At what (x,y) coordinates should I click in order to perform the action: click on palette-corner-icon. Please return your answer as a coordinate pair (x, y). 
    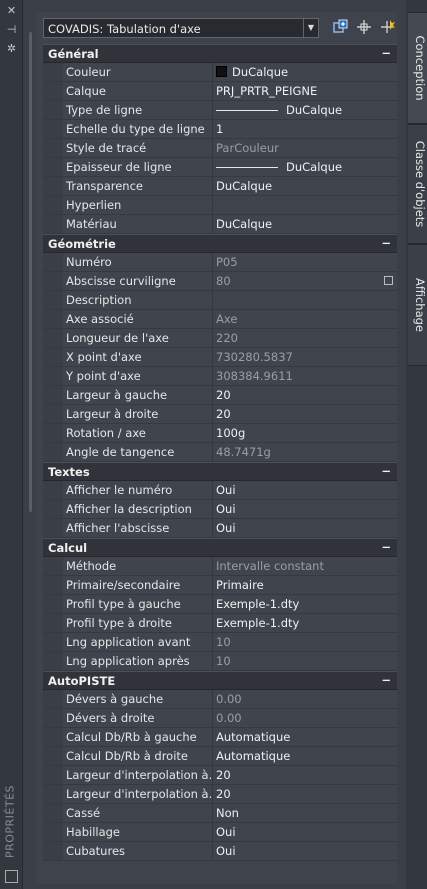
    Looking at the image, I should click on (11, 876).